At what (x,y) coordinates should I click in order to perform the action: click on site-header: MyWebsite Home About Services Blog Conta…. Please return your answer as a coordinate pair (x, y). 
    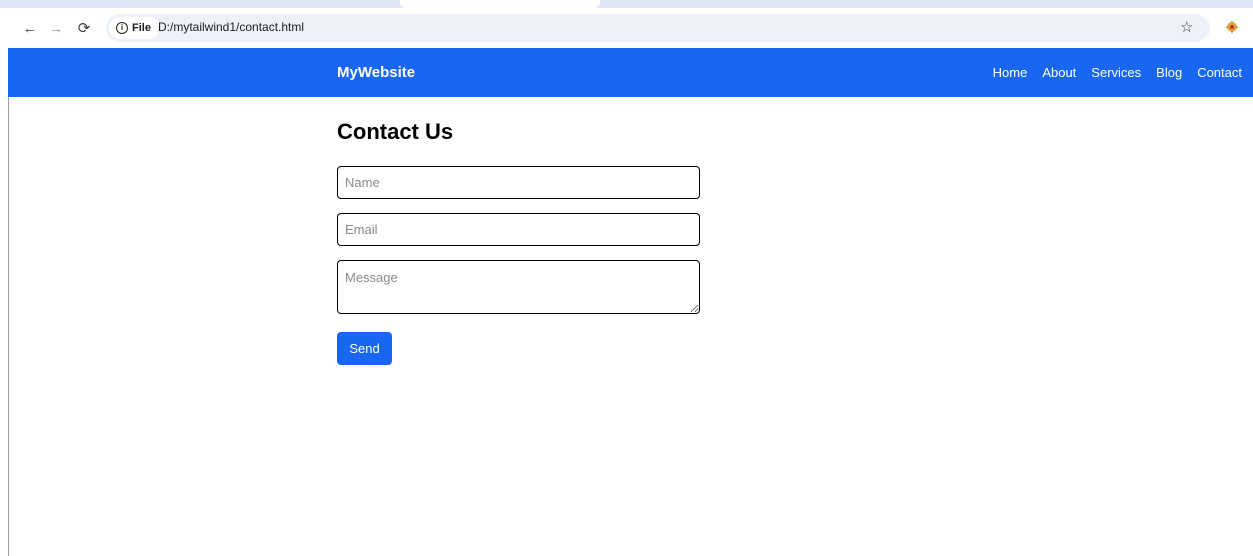
    Looking at the image, I should click on (630, 72).